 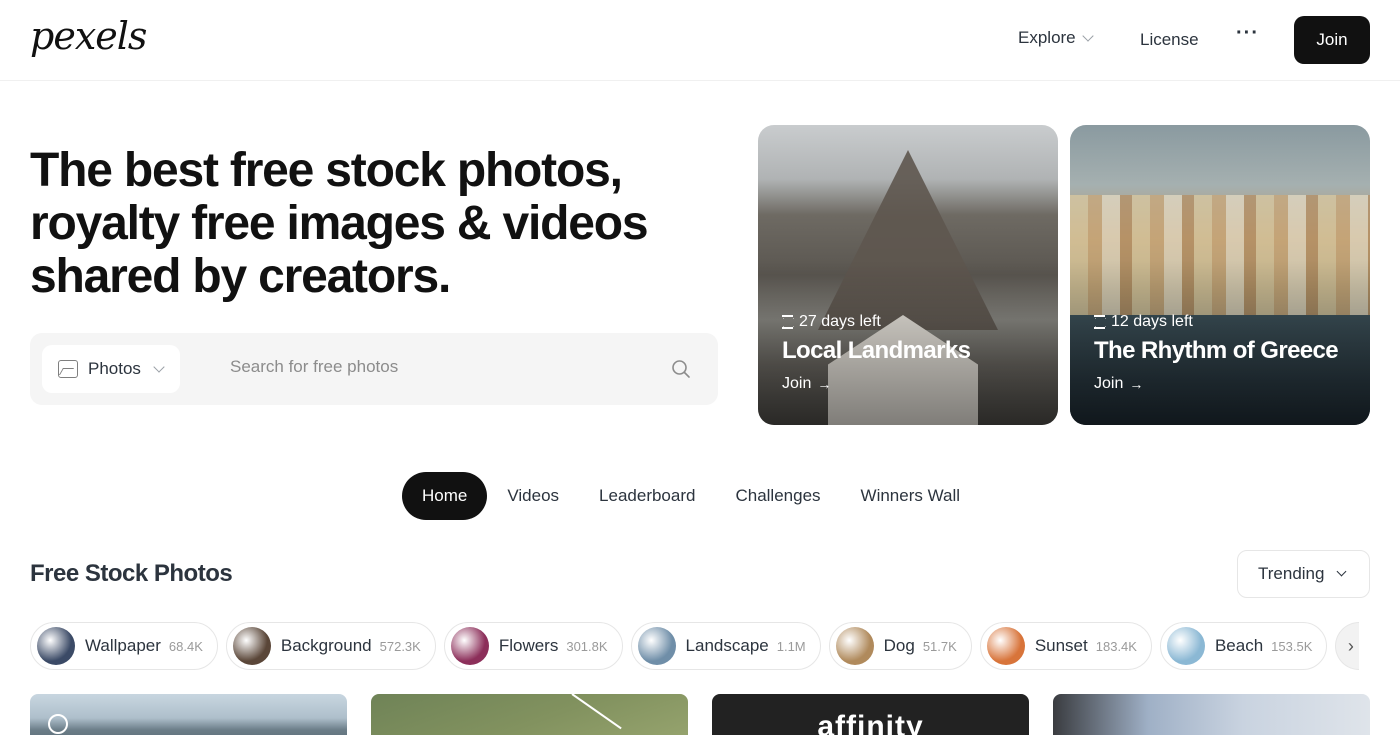 I want to click on search-input, so click(x=445, y=367).